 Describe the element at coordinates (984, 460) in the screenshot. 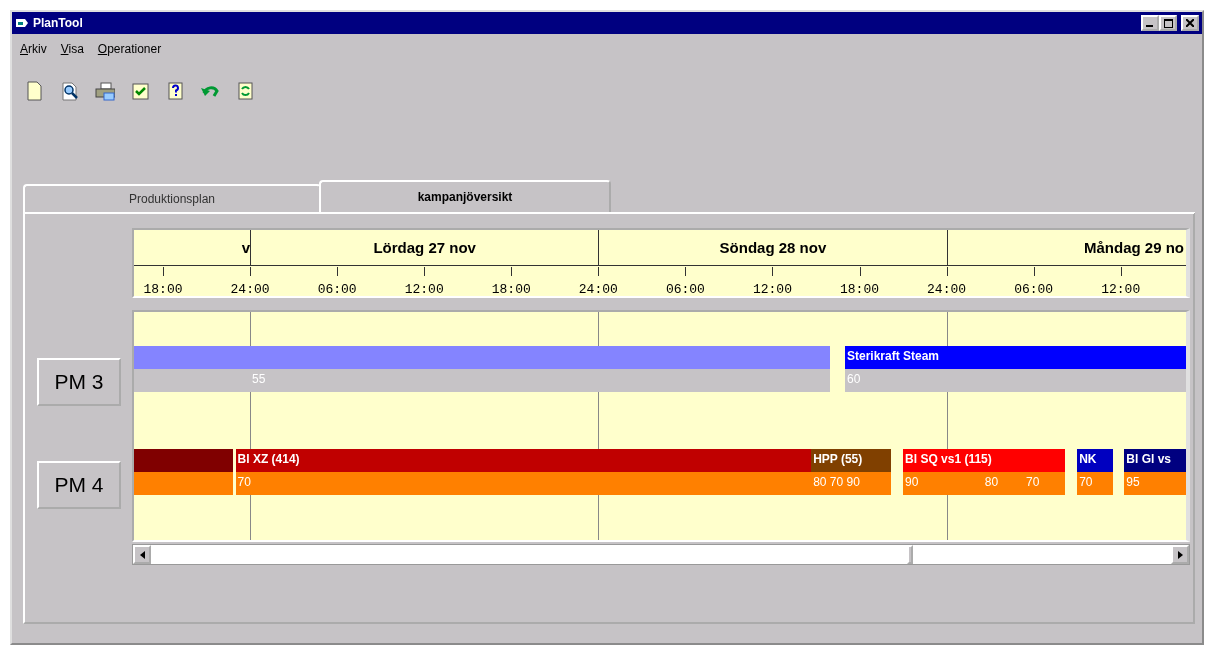

I see `campaign-bar: Bl SQ vs1 (115)` at that location.